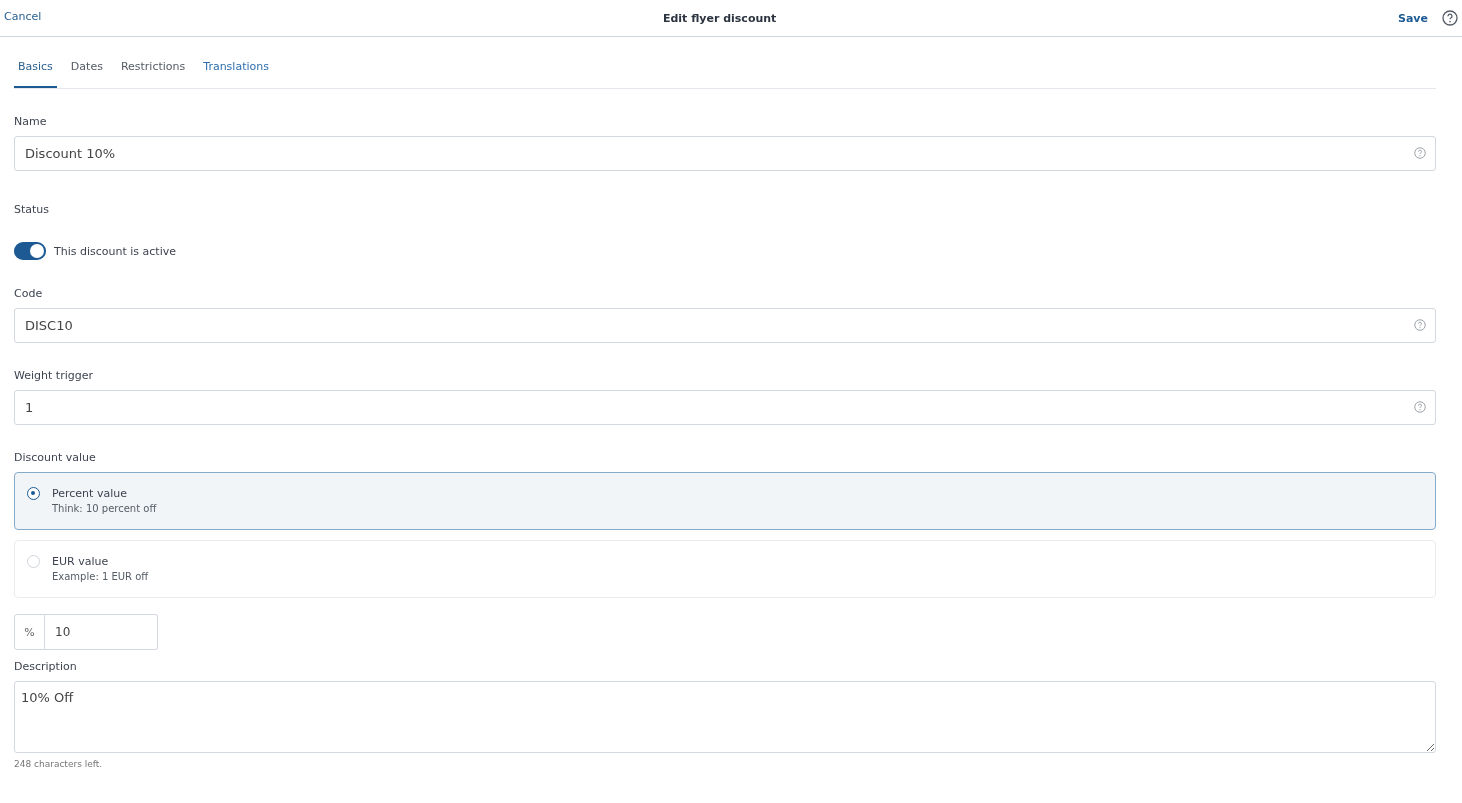 The image size is (1462, 803). I want to click on radio-option: EUR value Example: 1 EUR off, so click(725, 569).